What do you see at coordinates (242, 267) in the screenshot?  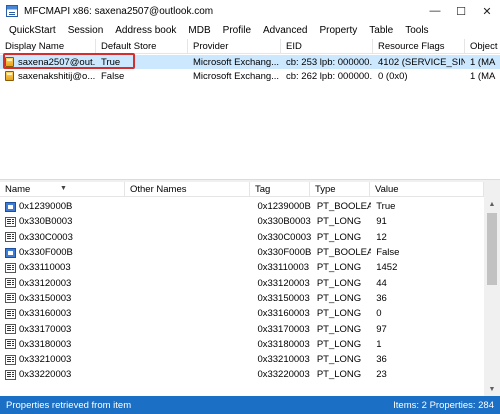 I see `property-row: 0x33110003 0x33110003 PT_LONG 1452` at bounding box center [242, 267].